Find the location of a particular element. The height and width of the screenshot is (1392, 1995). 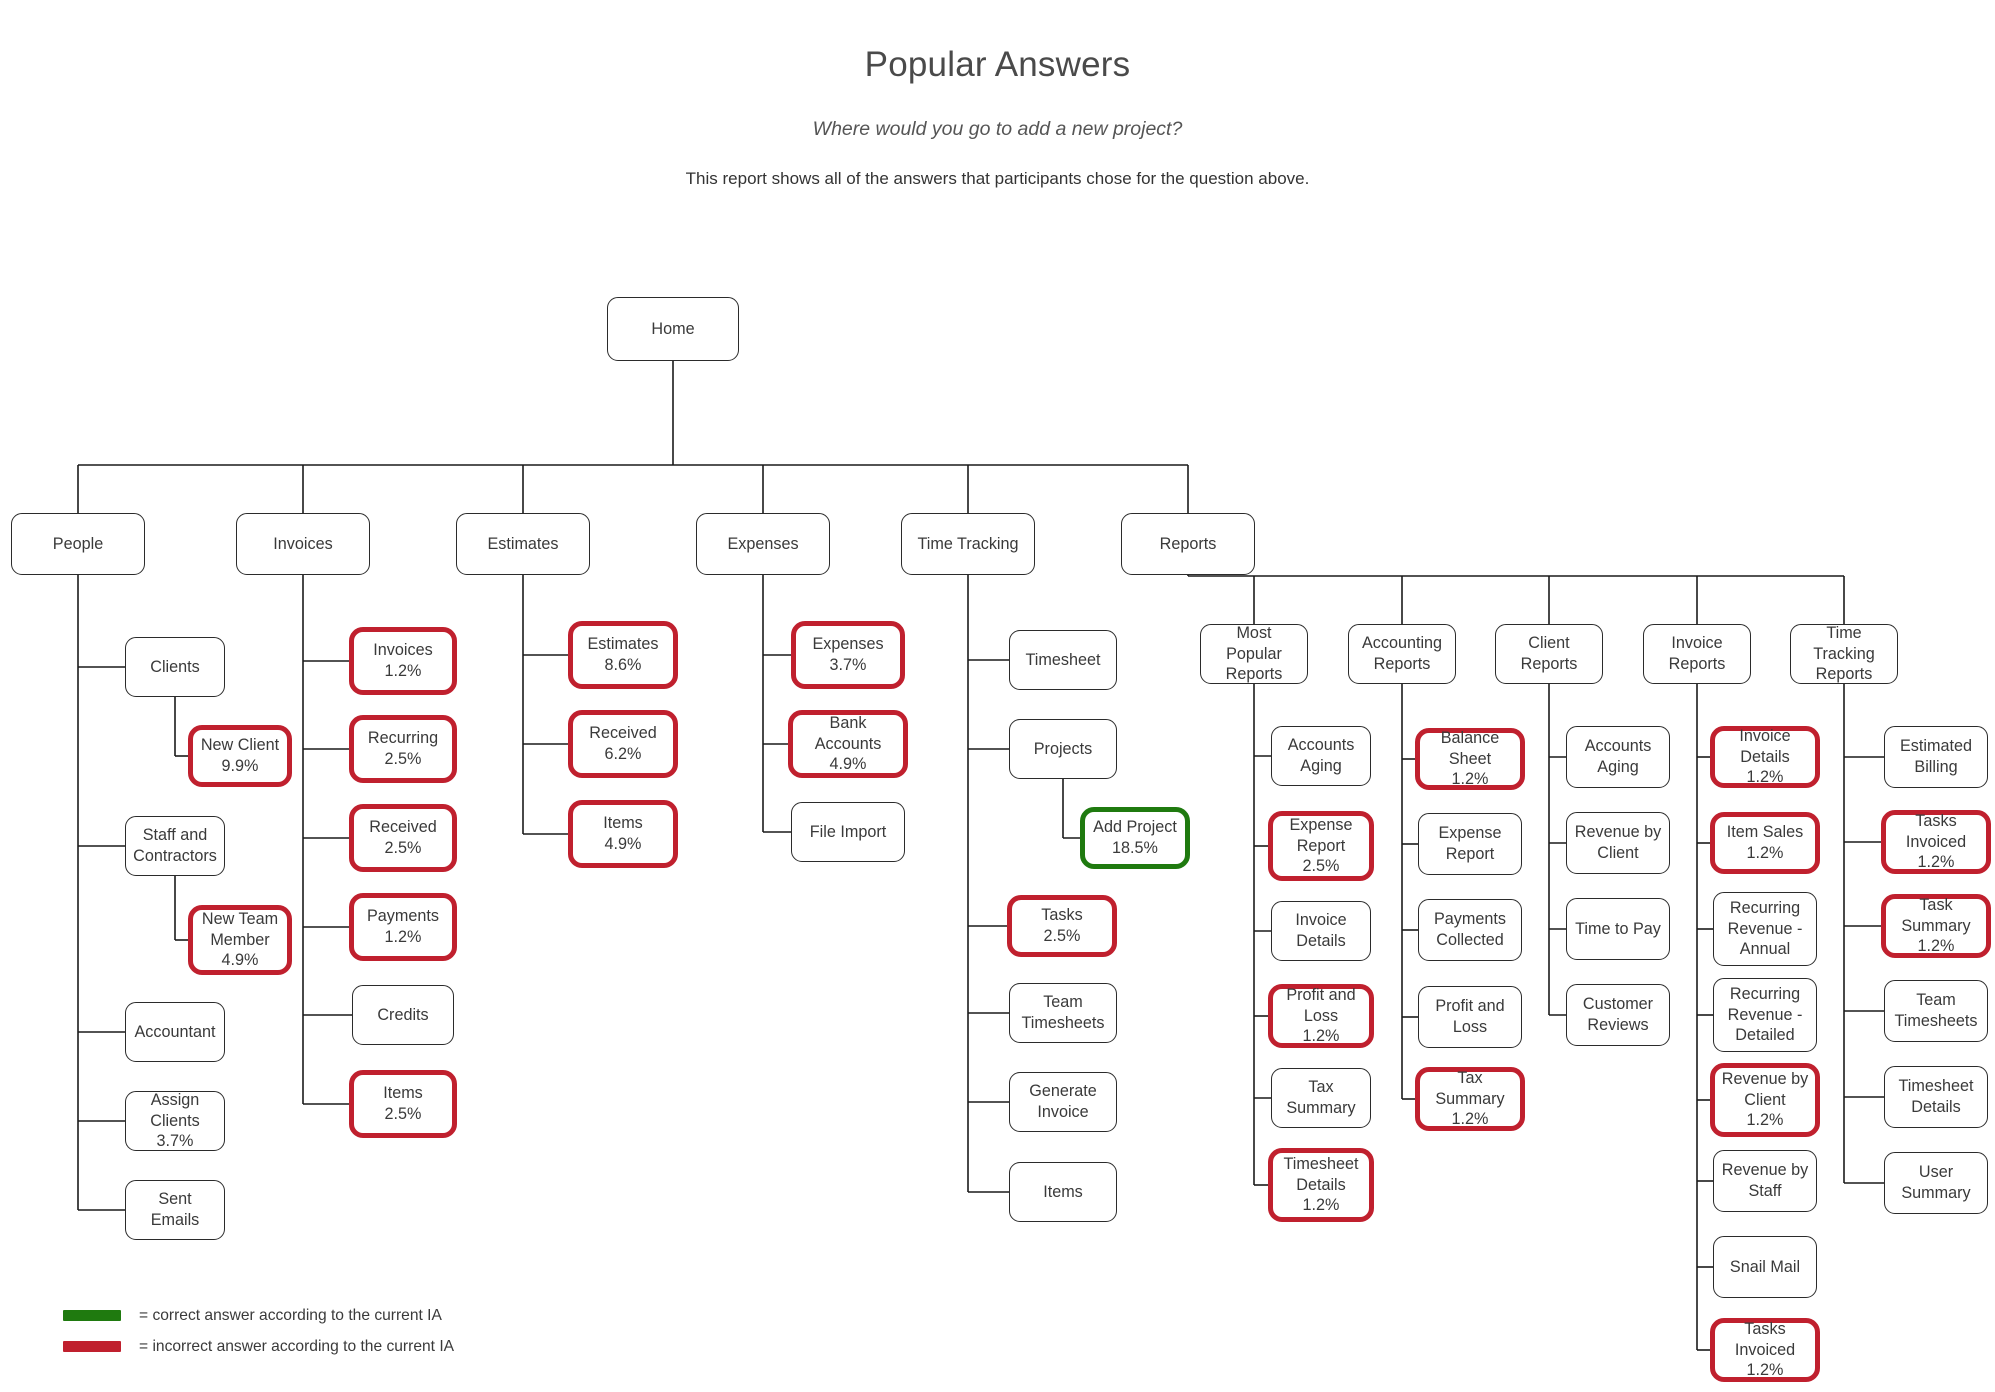

tree-node-people: People is located at coordinates (78, 544).